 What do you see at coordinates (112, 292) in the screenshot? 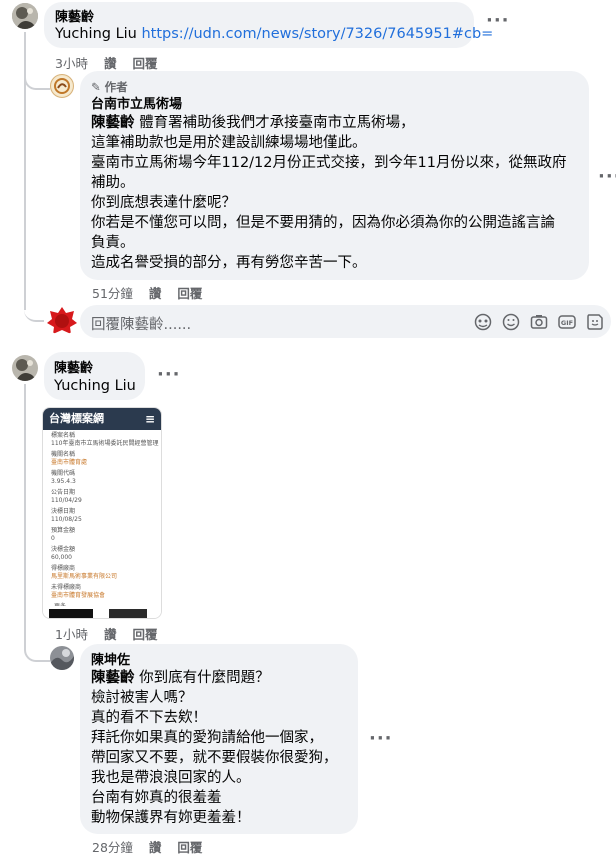
I see `reply-time: 51分鐘` at bounding box center [112, 292].